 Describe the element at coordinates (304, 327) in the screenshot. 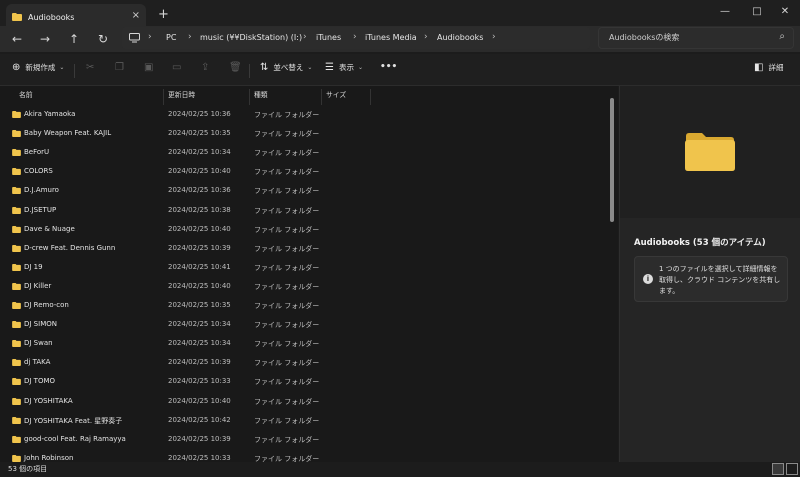

I see `table-row: DJ SIMON 2024/02/25 10:34 ファイル フォルダー` at that location.